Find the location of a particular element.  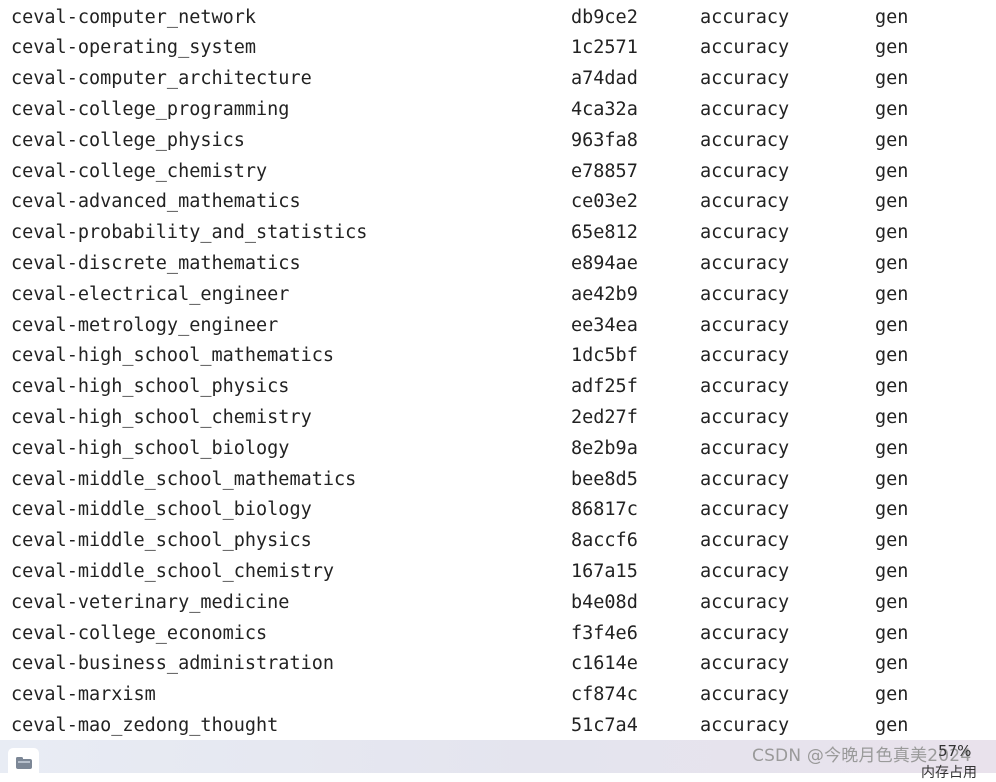

dataset-name: ceval-advanced_mathematics is located at coordinates (156, 202).